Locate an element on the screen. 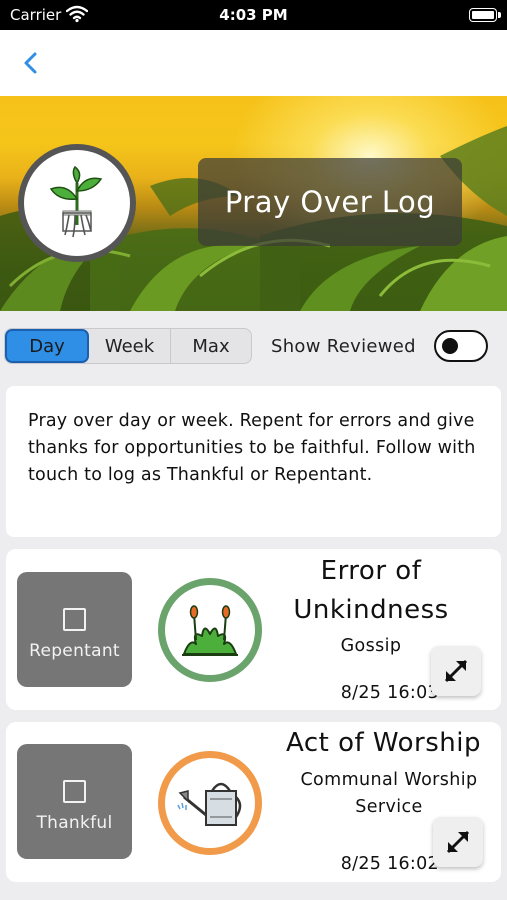 This screenshot has width=507, height=900. back-button is located at coordinates (31, 63).